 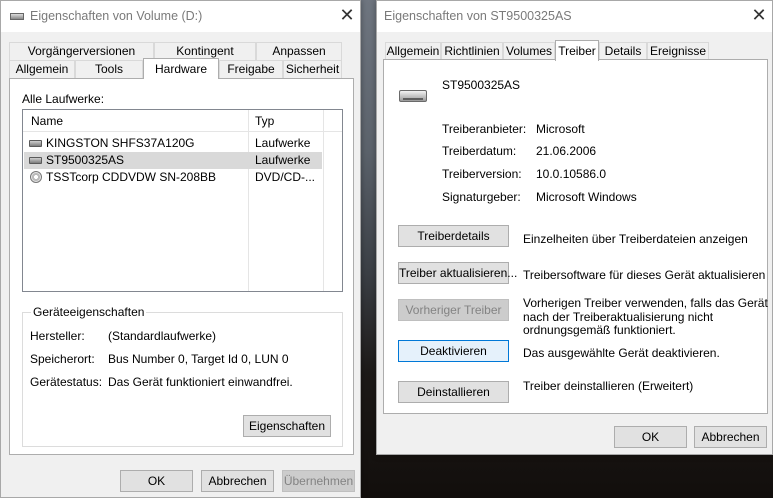 I want to click on tab-security: Sicherheit, so click(x=312, y=69).